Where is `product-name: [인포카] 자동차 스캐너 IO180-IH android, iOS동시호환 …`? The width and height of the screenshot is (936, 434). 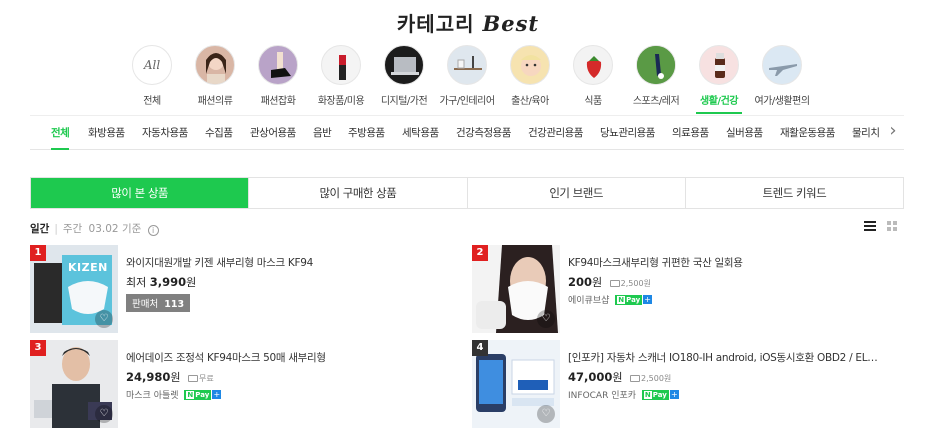 product-name: [인포카] 자동차 스캐너 IO180-IH android, iOS동시호환 … is located at coordinates (735, 357).